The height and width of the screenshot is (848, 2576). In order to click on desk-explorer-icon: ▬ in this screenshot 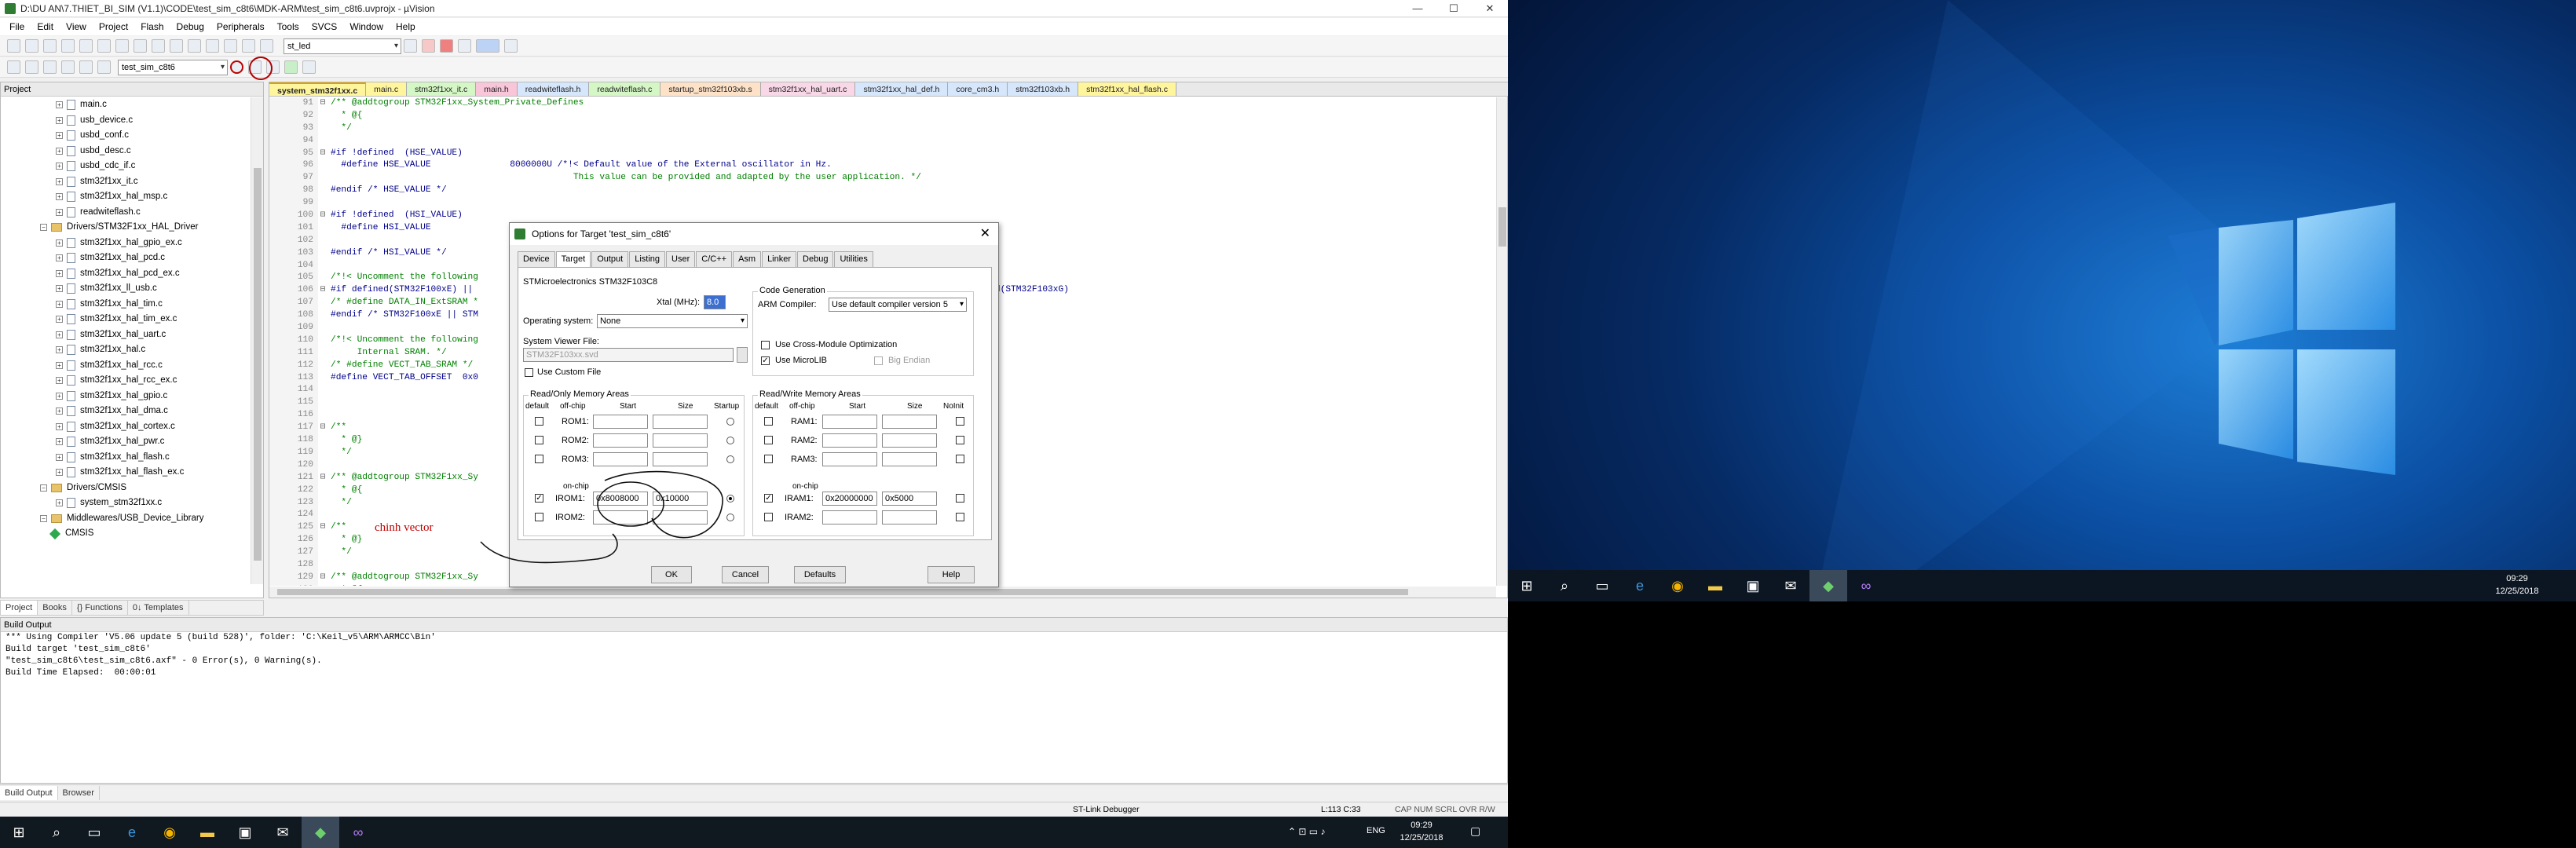, I will do `click(1715, 585)`.